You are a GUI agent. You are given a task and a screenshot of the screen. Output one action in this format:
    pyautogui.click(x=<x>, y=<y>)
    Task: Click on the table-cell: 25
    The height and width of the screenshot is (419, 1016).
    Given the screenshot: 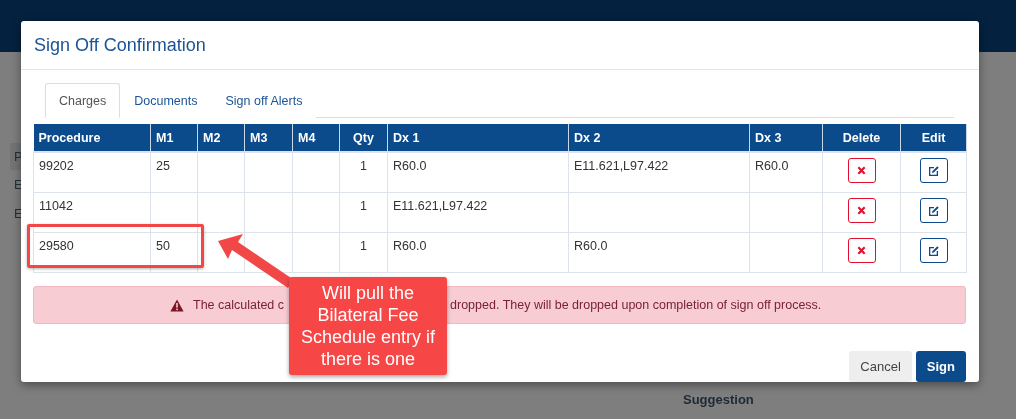 What is the action you would take?
    pyautogui.click(x=174, y=172)
    